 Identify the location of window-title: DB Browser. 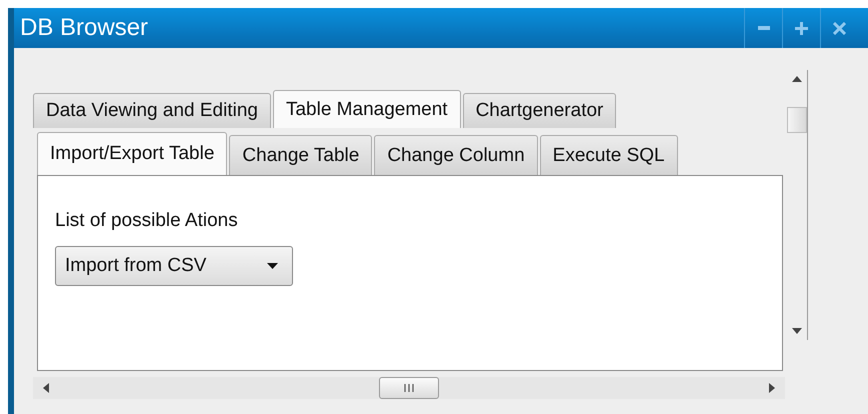
(83, 28).